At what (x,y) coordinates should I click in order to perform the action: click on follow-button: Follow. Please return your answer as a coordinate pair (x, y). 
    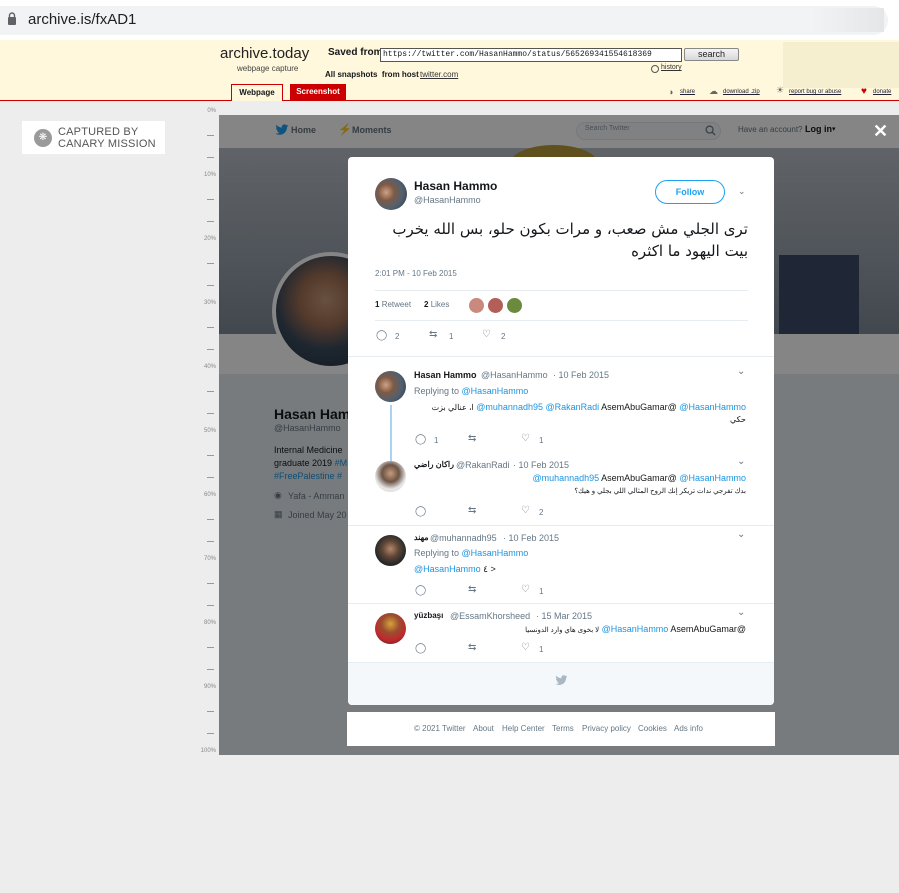
    Looking at the image, I should click on (690, 192).